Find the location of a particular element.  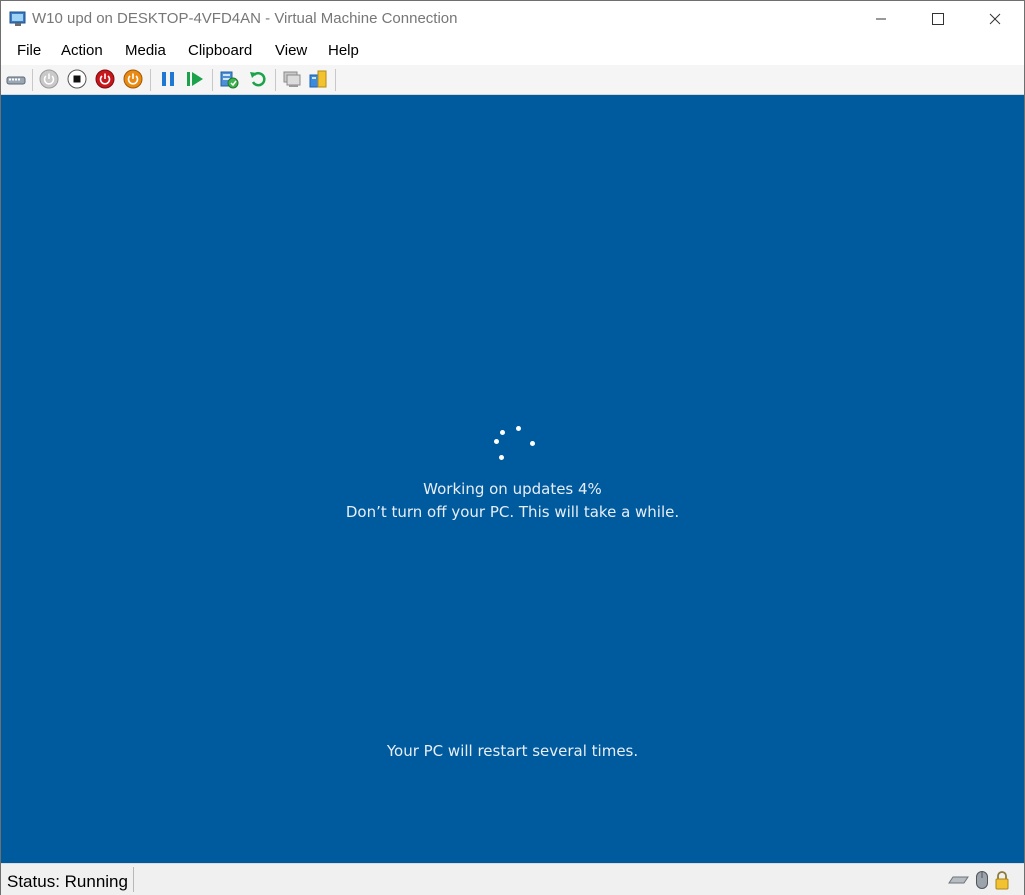

checkpoint-icon is located at coordinates (229, 79).